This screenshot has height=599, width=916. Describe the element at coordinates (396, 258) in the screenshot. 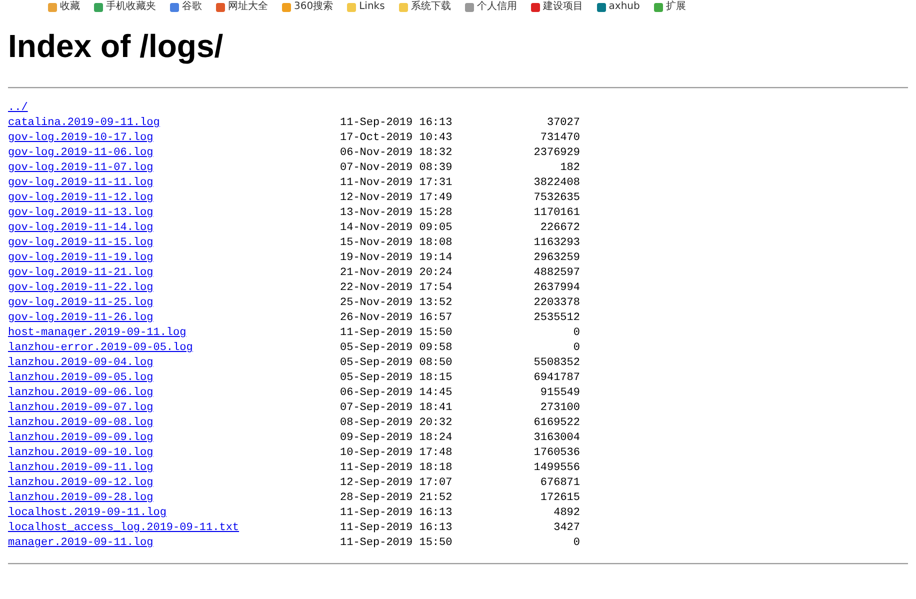

I see `modified-date: 19-Nov-2019 19:14` at that location.